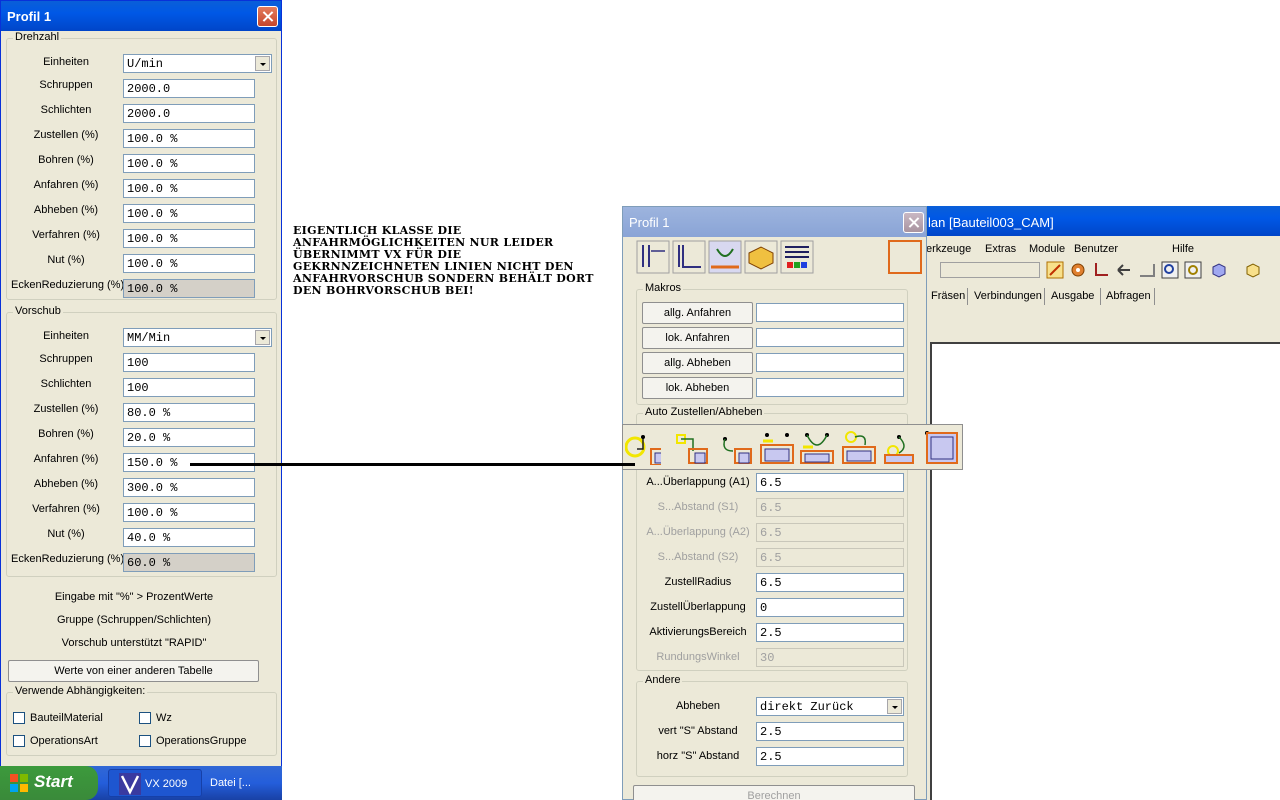 The width and height of the screenshot is (1280, 800). What do you see at coordinates (49, 783) in the screenshot?
I see `start-button: Start` at bounding box center [49, 783].